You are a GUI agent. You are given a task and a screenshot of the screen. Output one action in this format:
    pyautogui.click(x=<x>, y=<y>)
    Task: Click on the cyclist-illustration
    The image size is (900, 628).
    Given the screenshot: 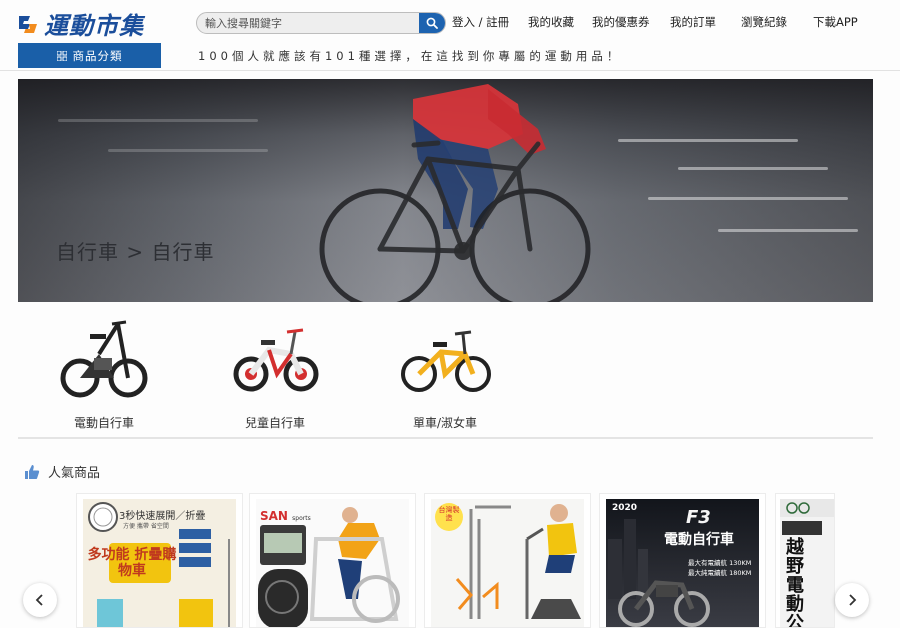 What is the action you would take?
    pyautogui.click(x=455, y=193)
    